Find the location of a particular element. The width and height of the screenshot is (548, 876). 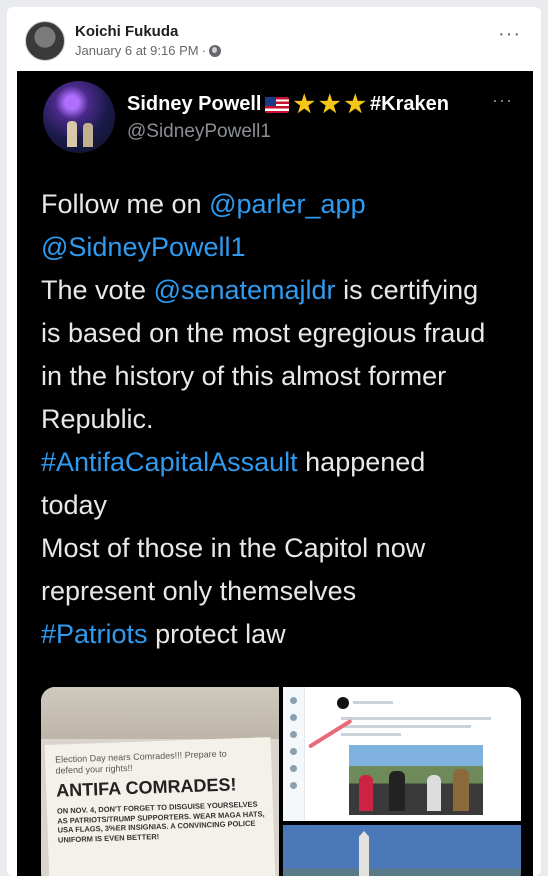

tweet-text-line: Follow me on @parler_app is located at coordinates (281, 204).